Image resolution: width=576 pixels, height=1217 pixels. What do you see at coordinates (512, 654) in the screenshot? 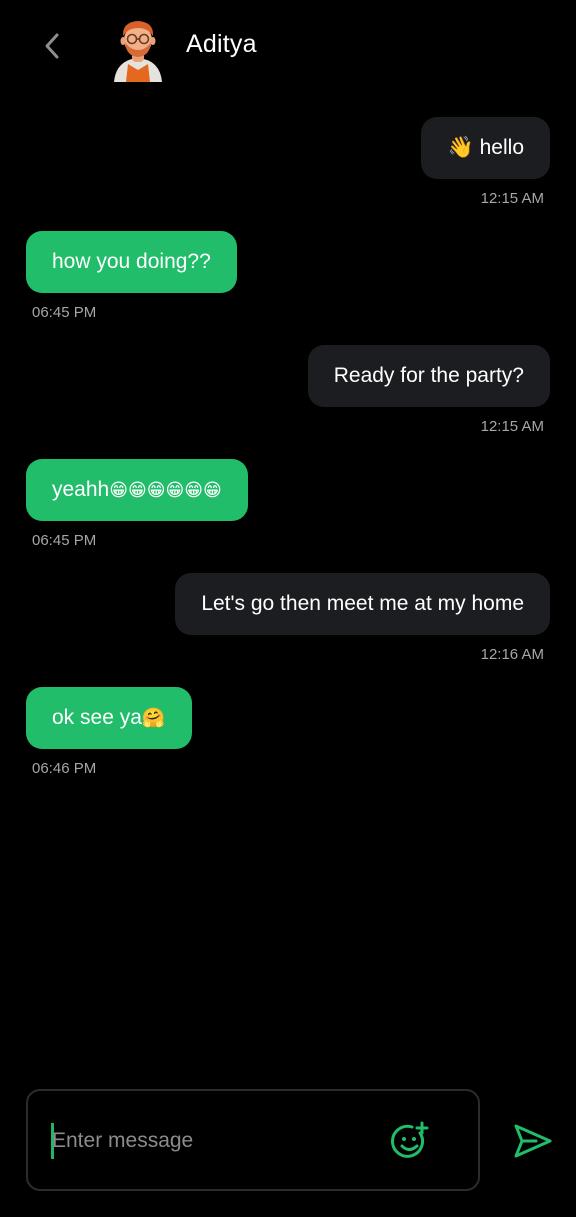
I see `message-timestamp: 12:16 AM` at bounding box center [512, 654].